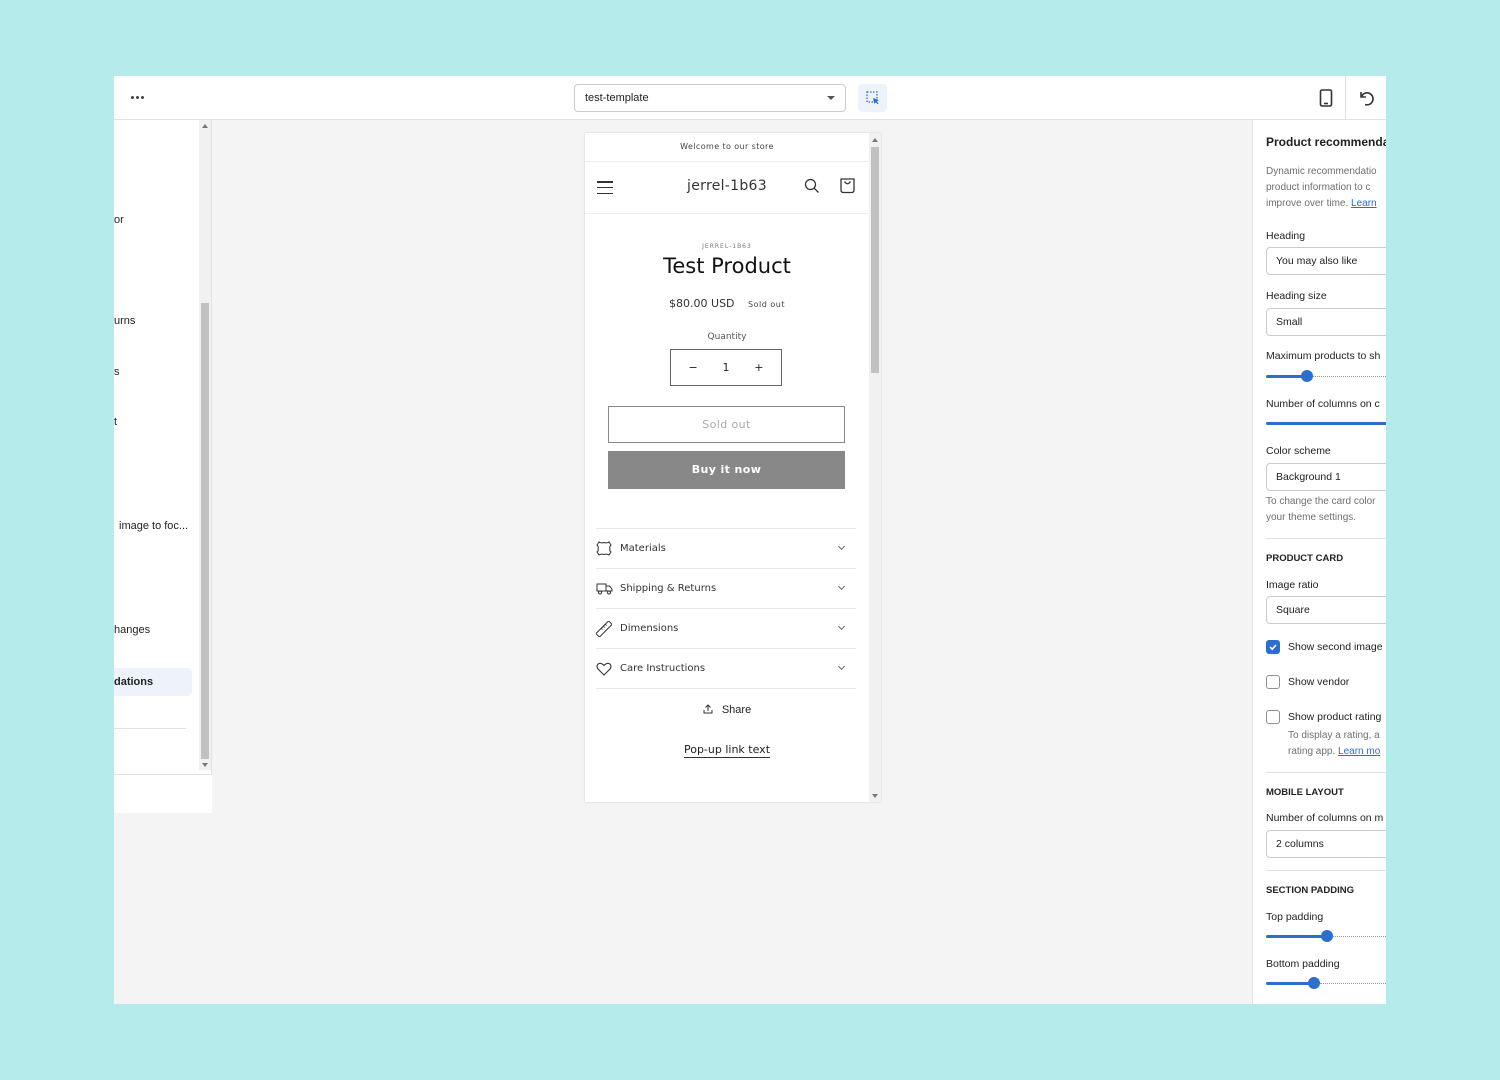 The image size is (1500, 1080). I want to click on bottom-padding-slider, so click(1326, 983).